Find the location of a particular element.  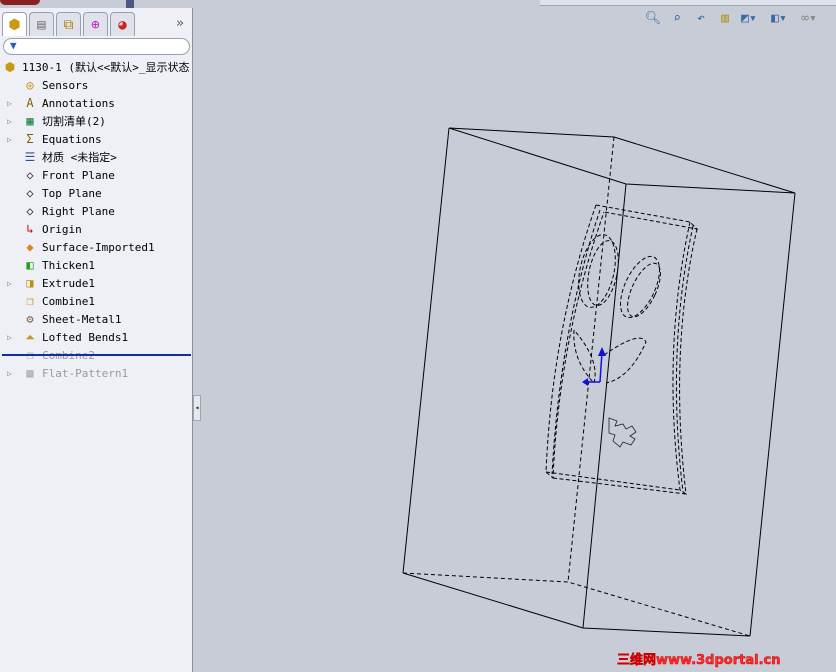

box-top-face is located at coordinates (622, 160).